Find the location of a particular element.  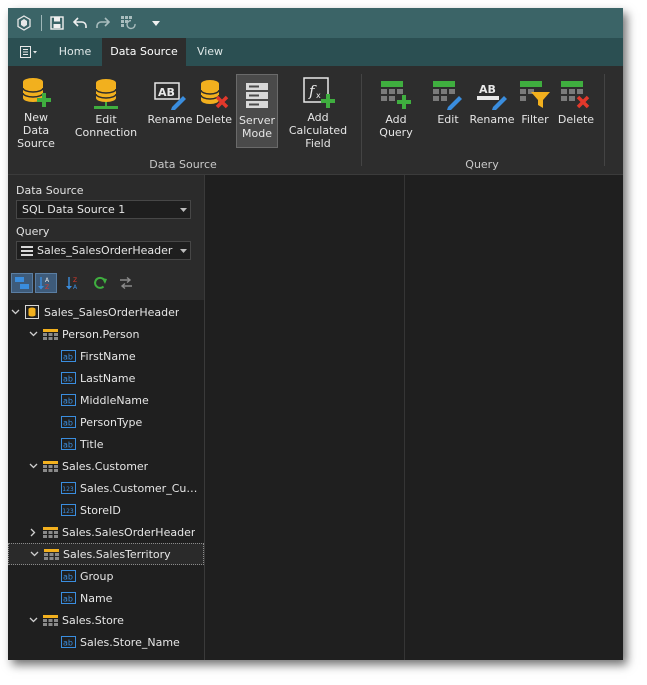

svg-text: 123 is located at coordinates (68, 511).